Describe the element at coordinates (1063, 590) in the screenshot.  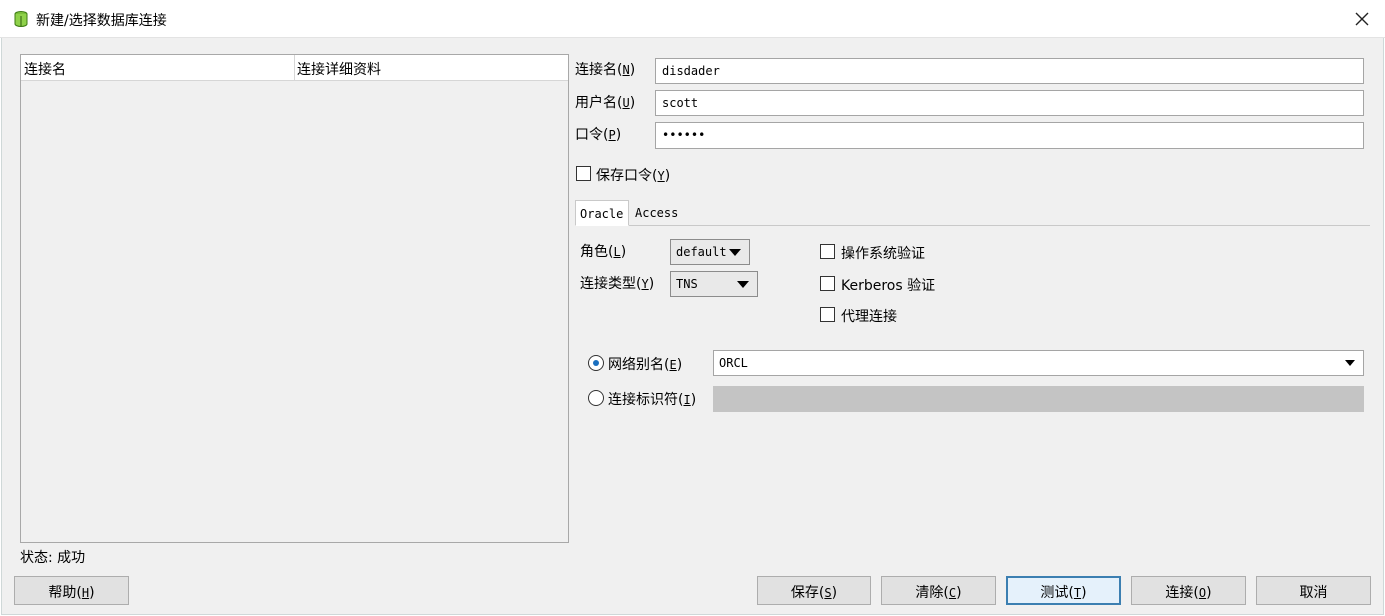
I see `test-button: 测试(T)` at that location.